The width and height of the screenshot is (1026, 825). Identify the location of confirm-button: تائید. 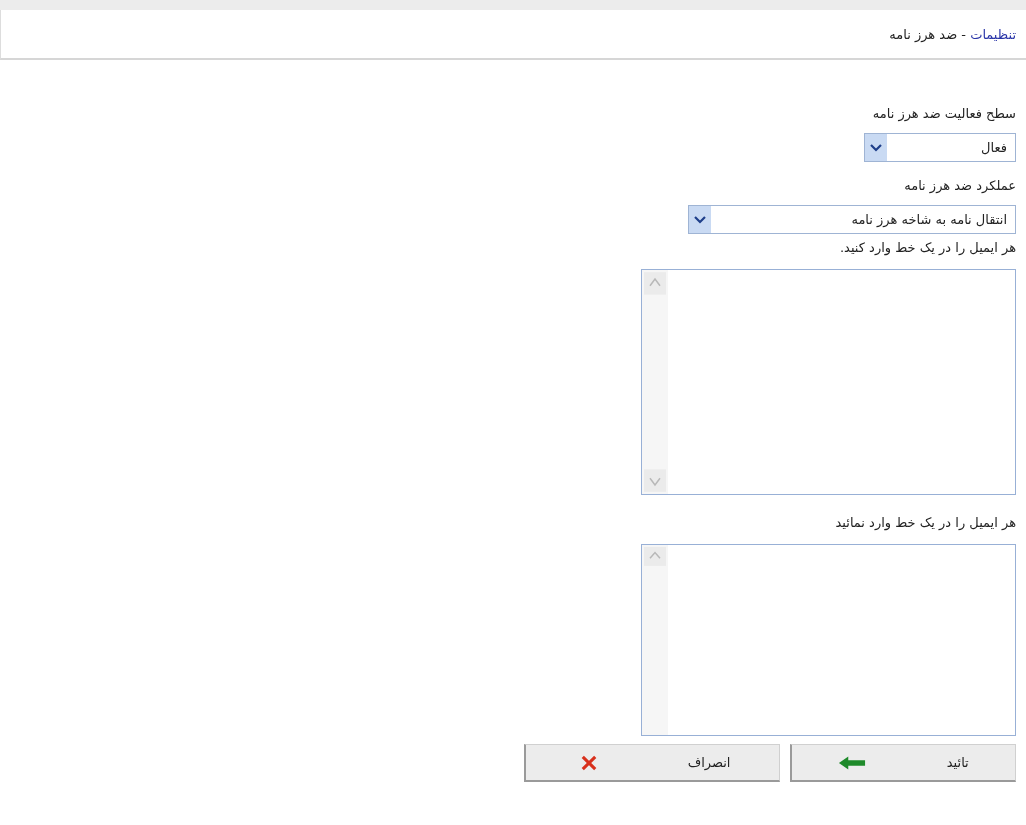
(903, 763).